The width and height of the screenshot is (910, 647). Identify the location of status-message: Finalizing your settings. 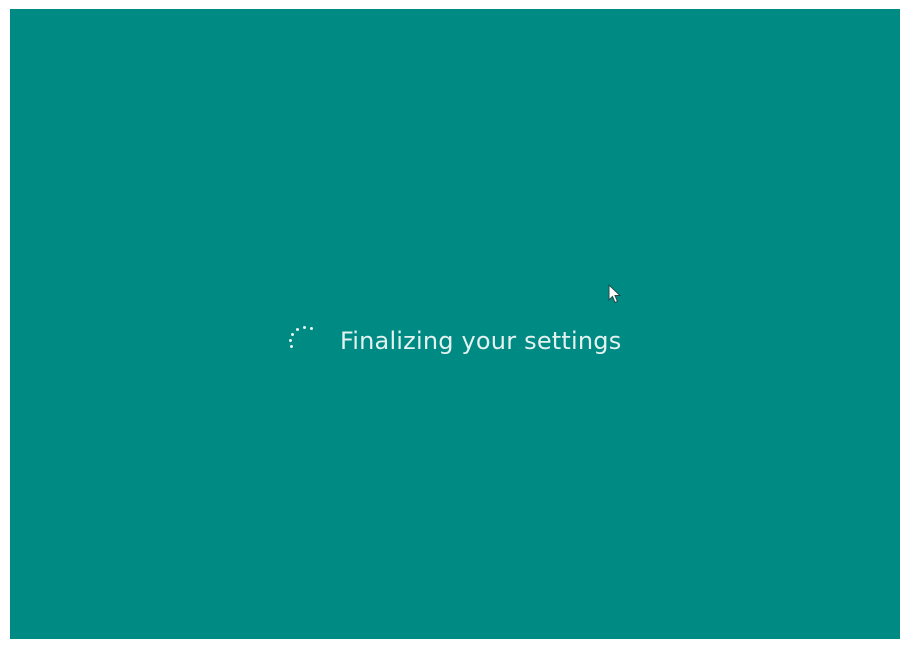
(481, 341).